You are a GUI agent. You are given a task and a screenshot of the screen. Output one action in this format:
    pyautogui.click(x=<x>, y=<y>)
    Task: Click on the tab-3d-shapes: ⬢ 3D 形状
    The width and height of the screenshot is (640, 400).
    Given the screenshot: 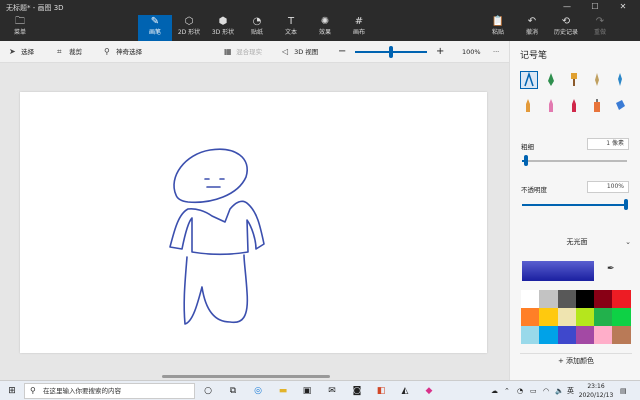 What is the action you would take?
    pyautogui.click(x=223, y=28)
    